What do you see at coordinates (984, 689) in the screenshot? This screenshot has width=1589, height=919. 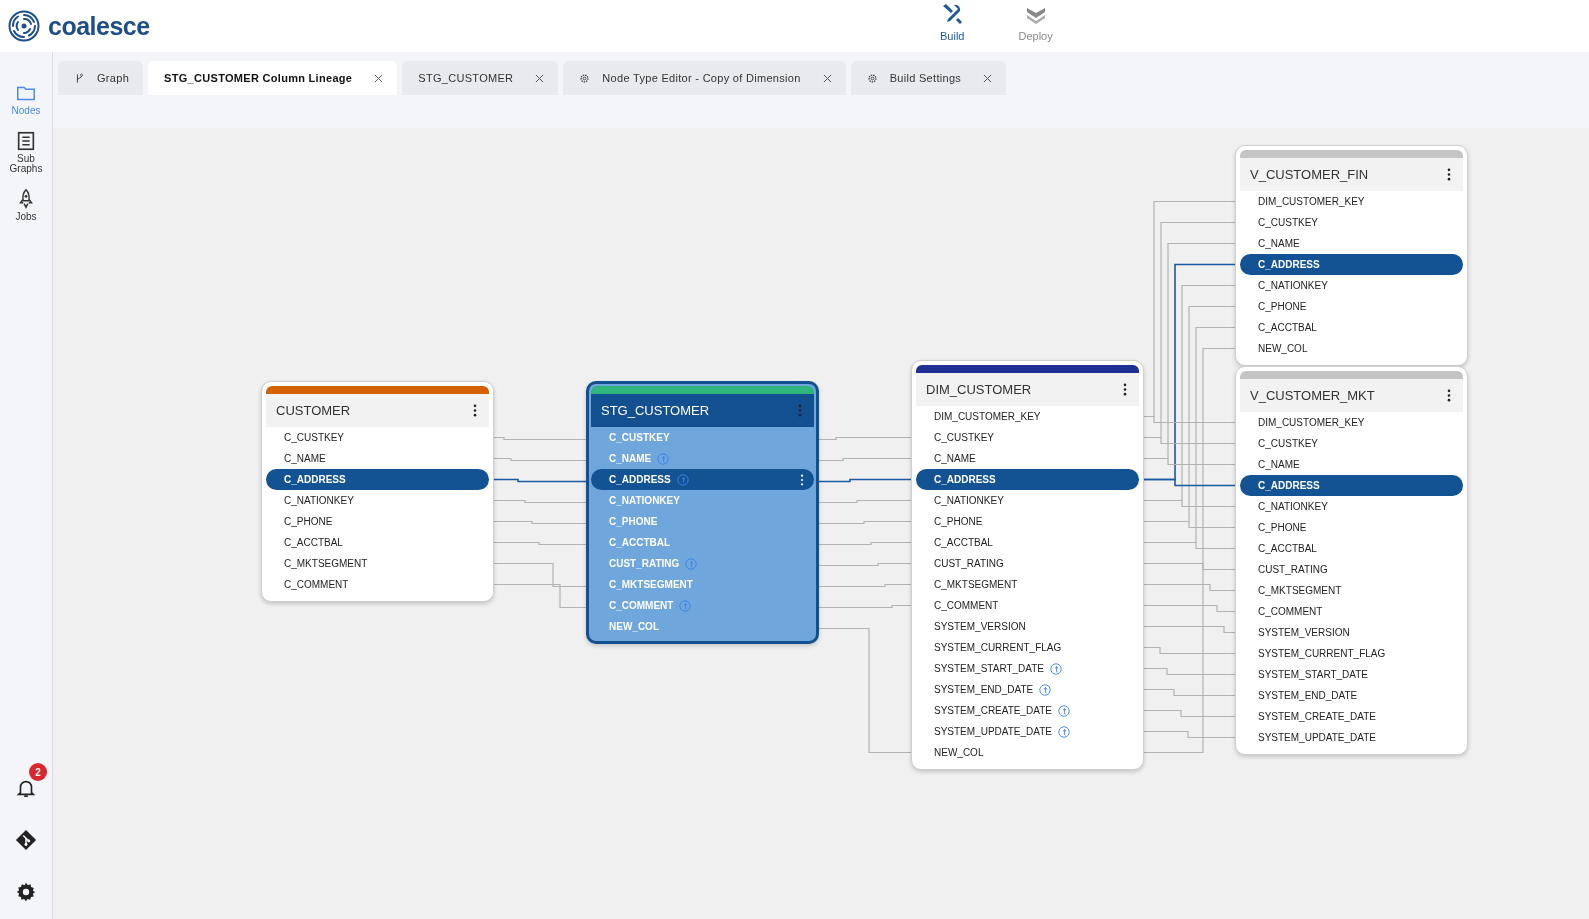 I see `column-name: SYSTEM_END_DATE` at bounding box center [984, 689].